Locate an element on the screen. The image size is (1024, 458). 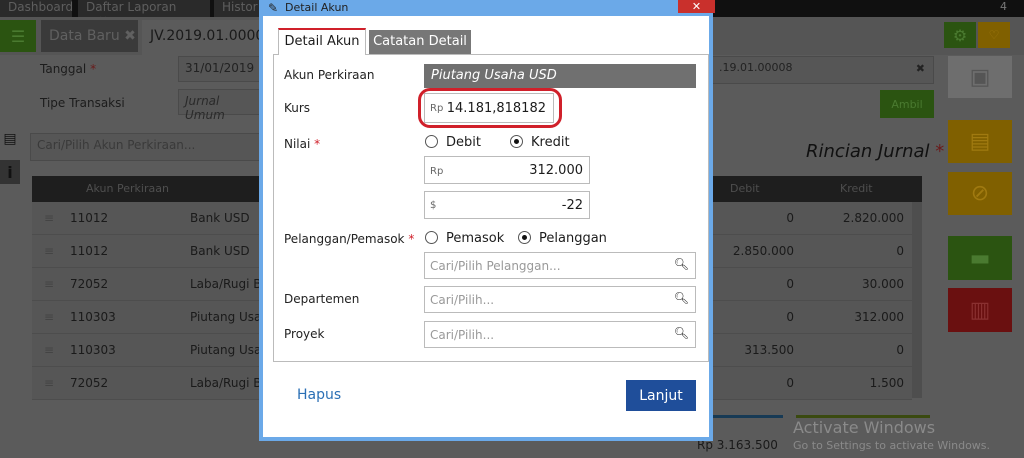
header-debit: Debit is located at coordinates (745, 188).